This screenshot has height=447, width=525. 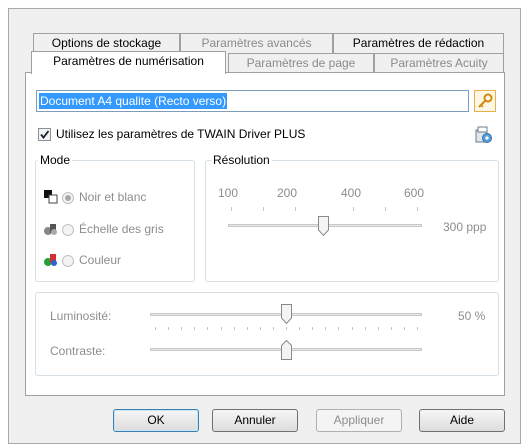 What do you see at coordinates (51, 260) in the screenshot?
I see `color-mode-icon` at bounding box center [51, 260].